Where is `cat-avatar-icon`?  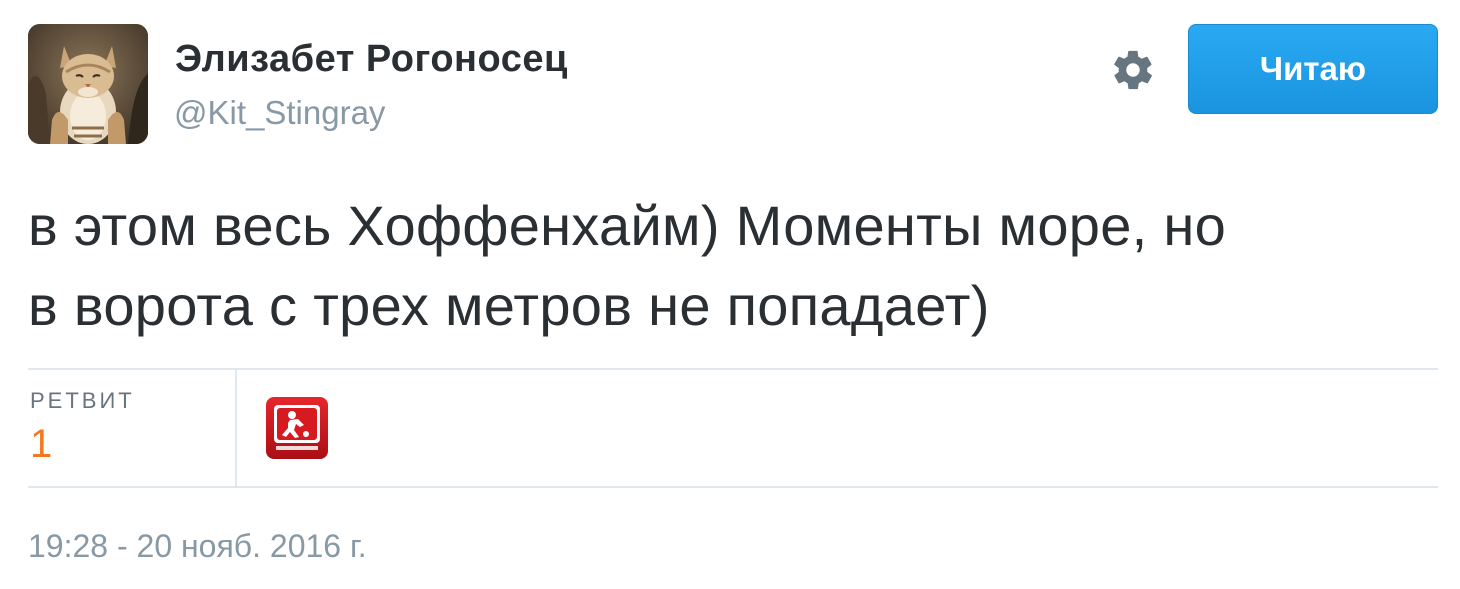
cat-avatar-icon is located at coordinates (88, 84).